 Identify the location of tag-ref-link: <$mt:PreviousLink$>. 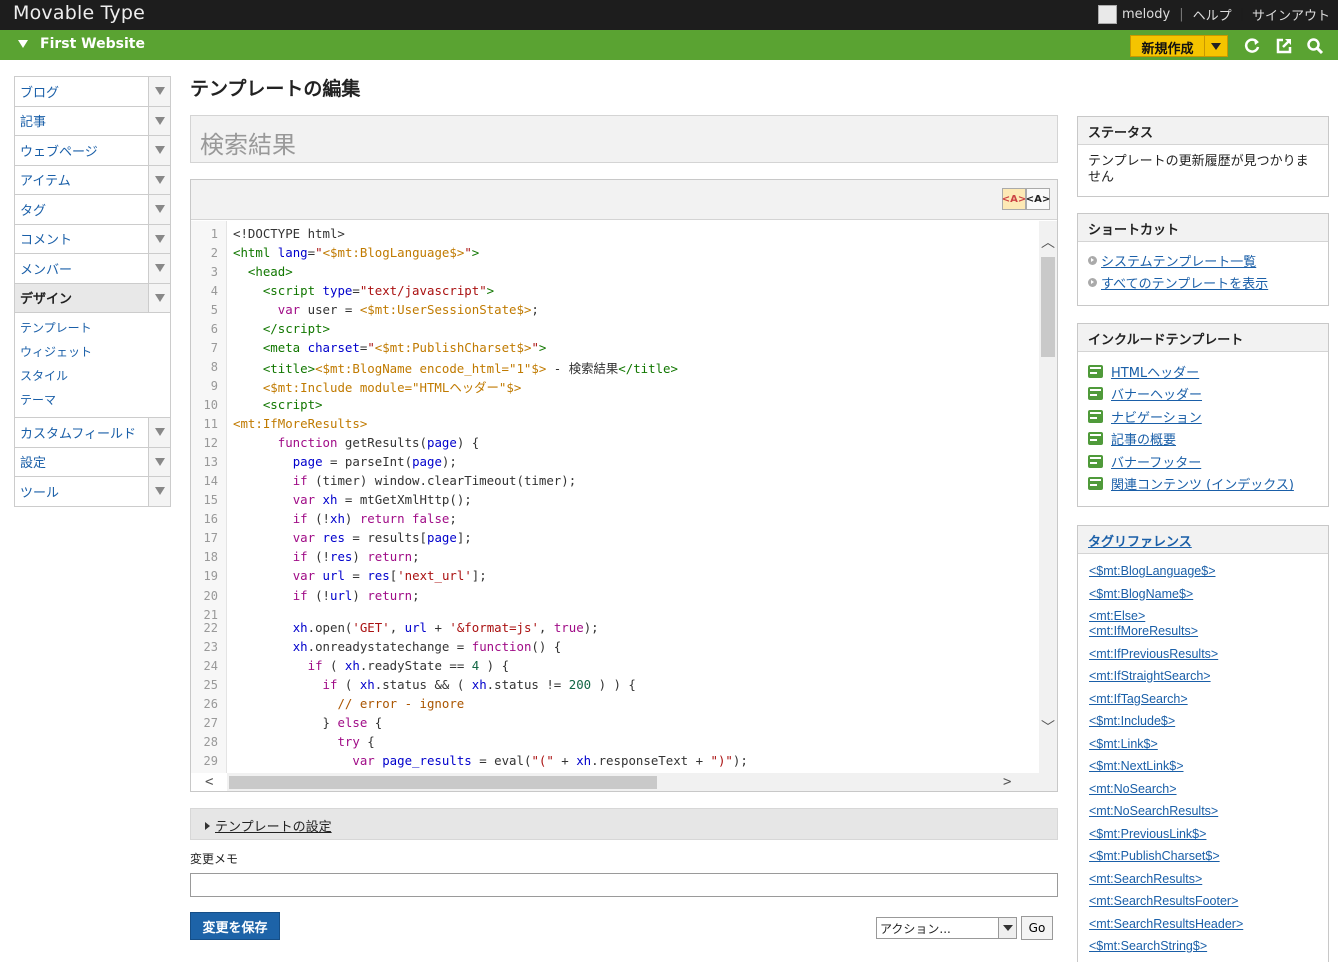
(1203, 834).